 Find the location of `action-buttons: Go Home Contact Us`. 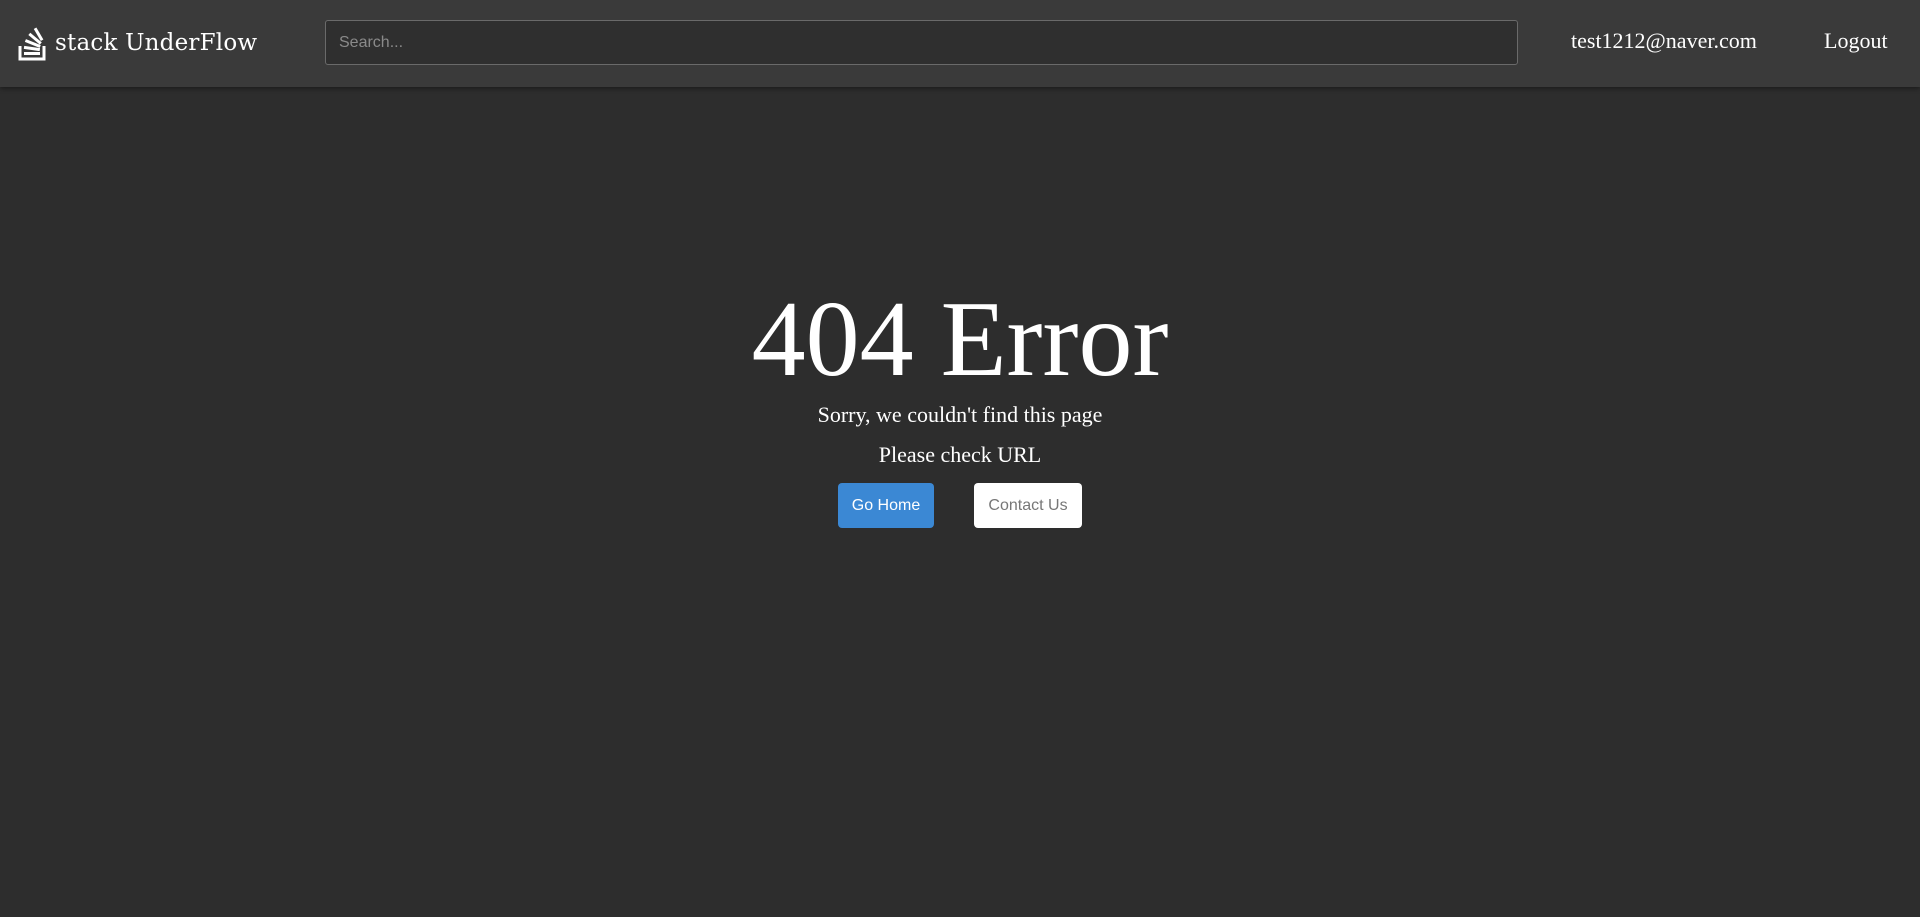

action-buttons: Go Home Contact Us is located at coordinates (960, 505).